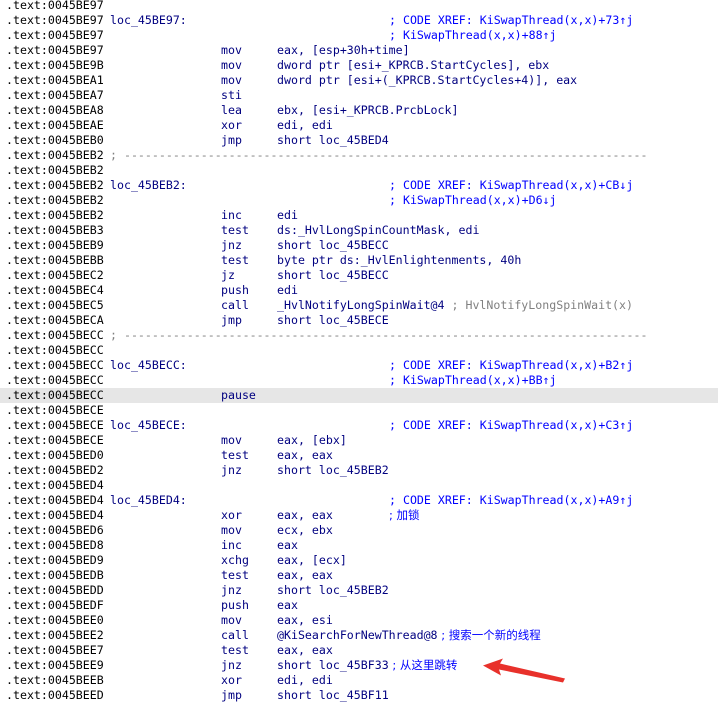  I want to click on listing-line: .text:0045BEEB xor edi, edi, so click(359, 680).